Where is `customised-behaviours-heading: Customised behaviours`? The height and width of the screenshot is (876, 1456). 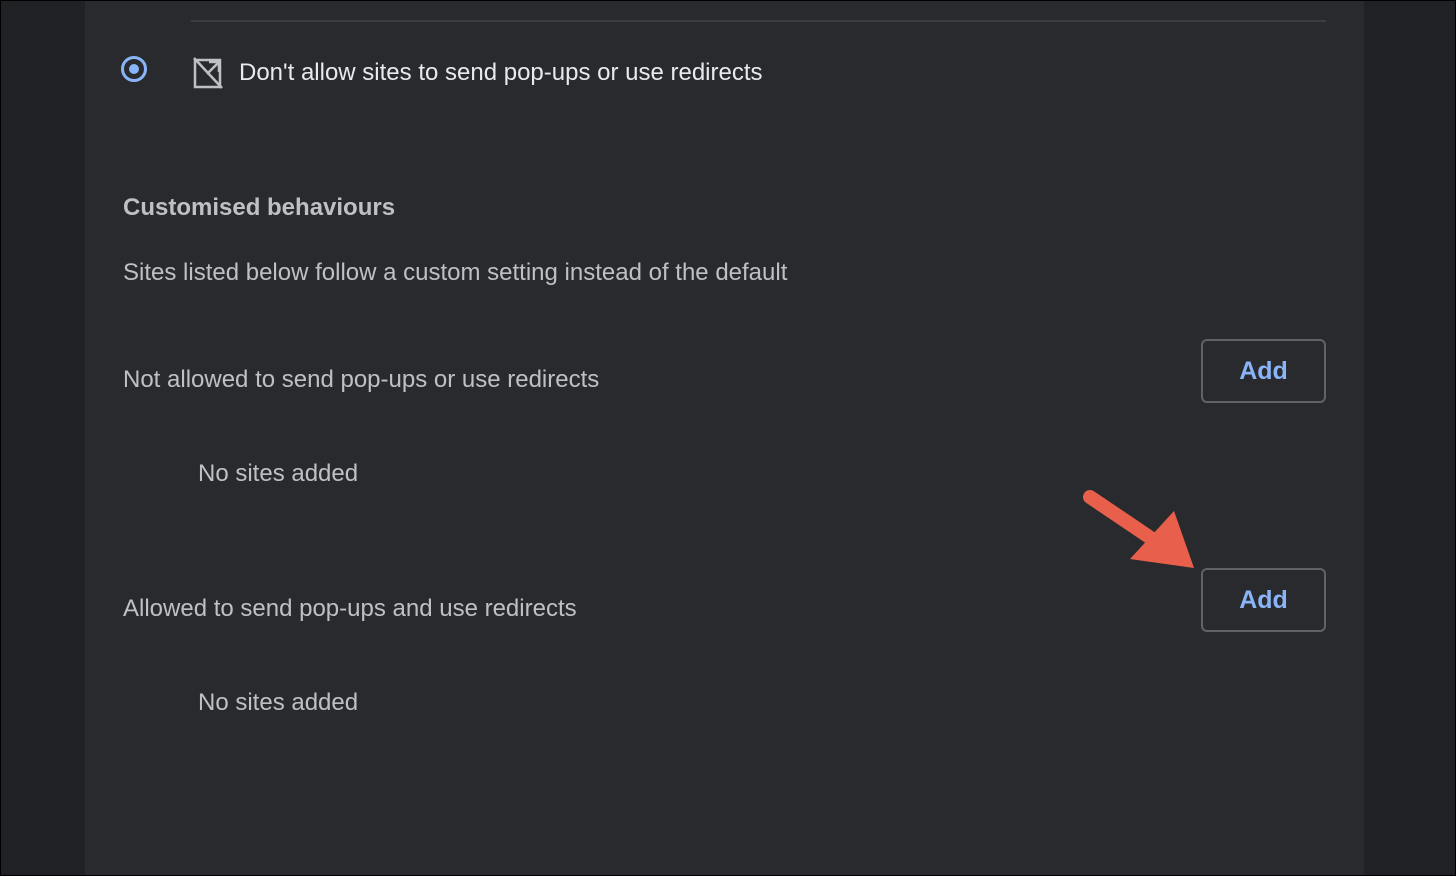 customised-behaviours-heading: Customised behaviours is located at coordinates (259, 207).